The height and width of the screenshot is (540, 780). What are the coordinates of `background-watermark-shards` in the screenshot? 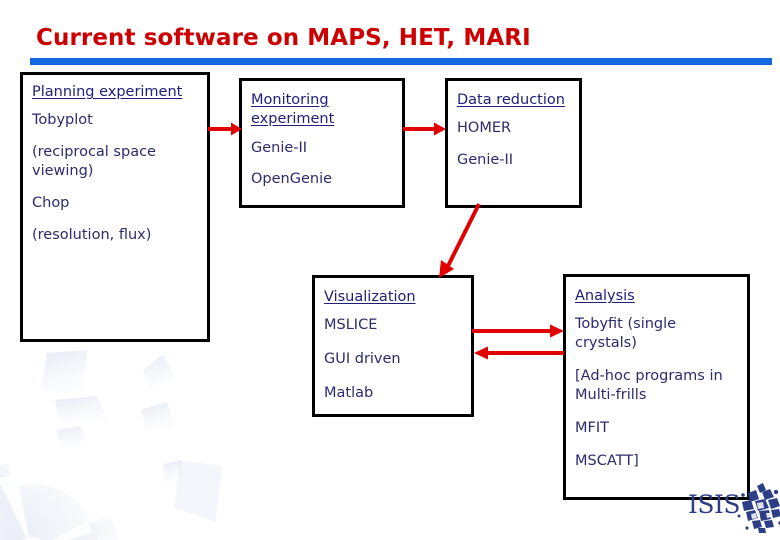 It's located at (130, 415).